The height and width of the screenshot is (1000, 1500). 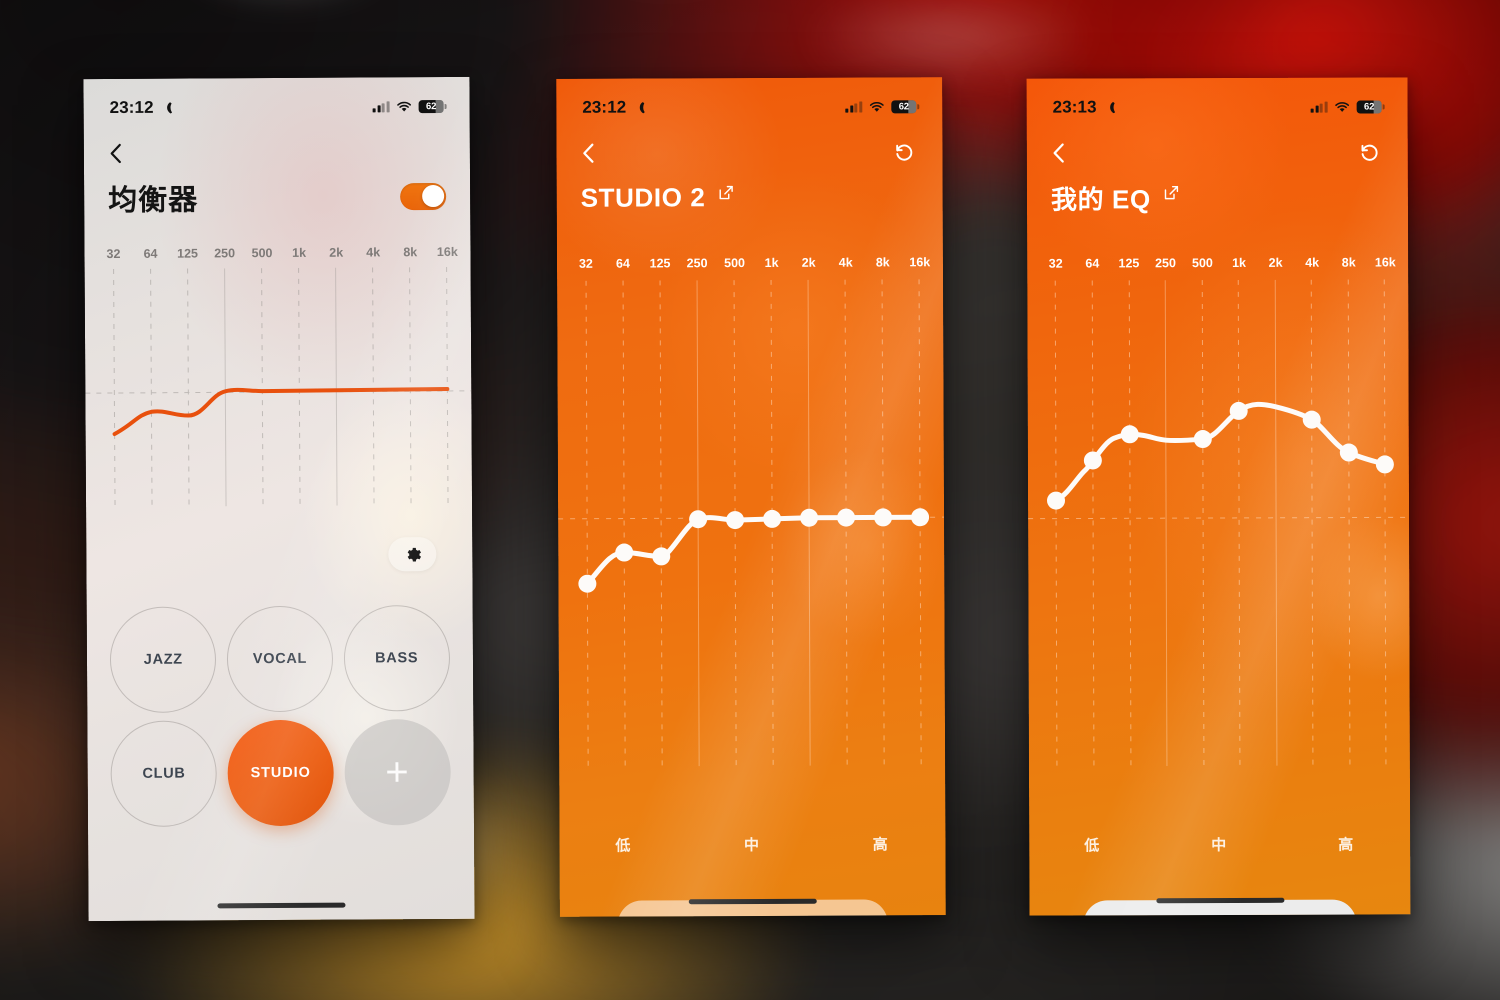 I want to click on preset-club: CLUB, so click(x=164, y=774).